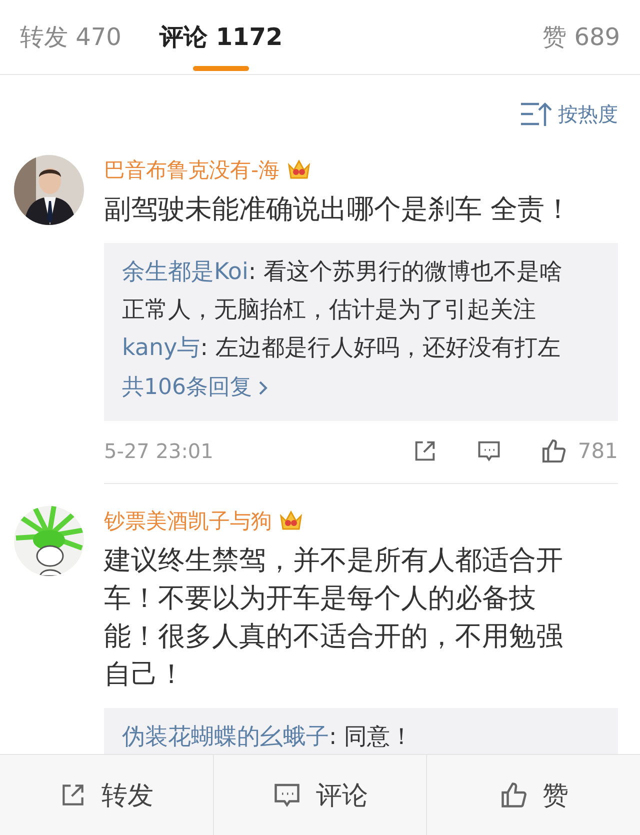 The height and width of the screenshot is (835, 640). I want to click on tab: 评论 1172, so click(221, 37).